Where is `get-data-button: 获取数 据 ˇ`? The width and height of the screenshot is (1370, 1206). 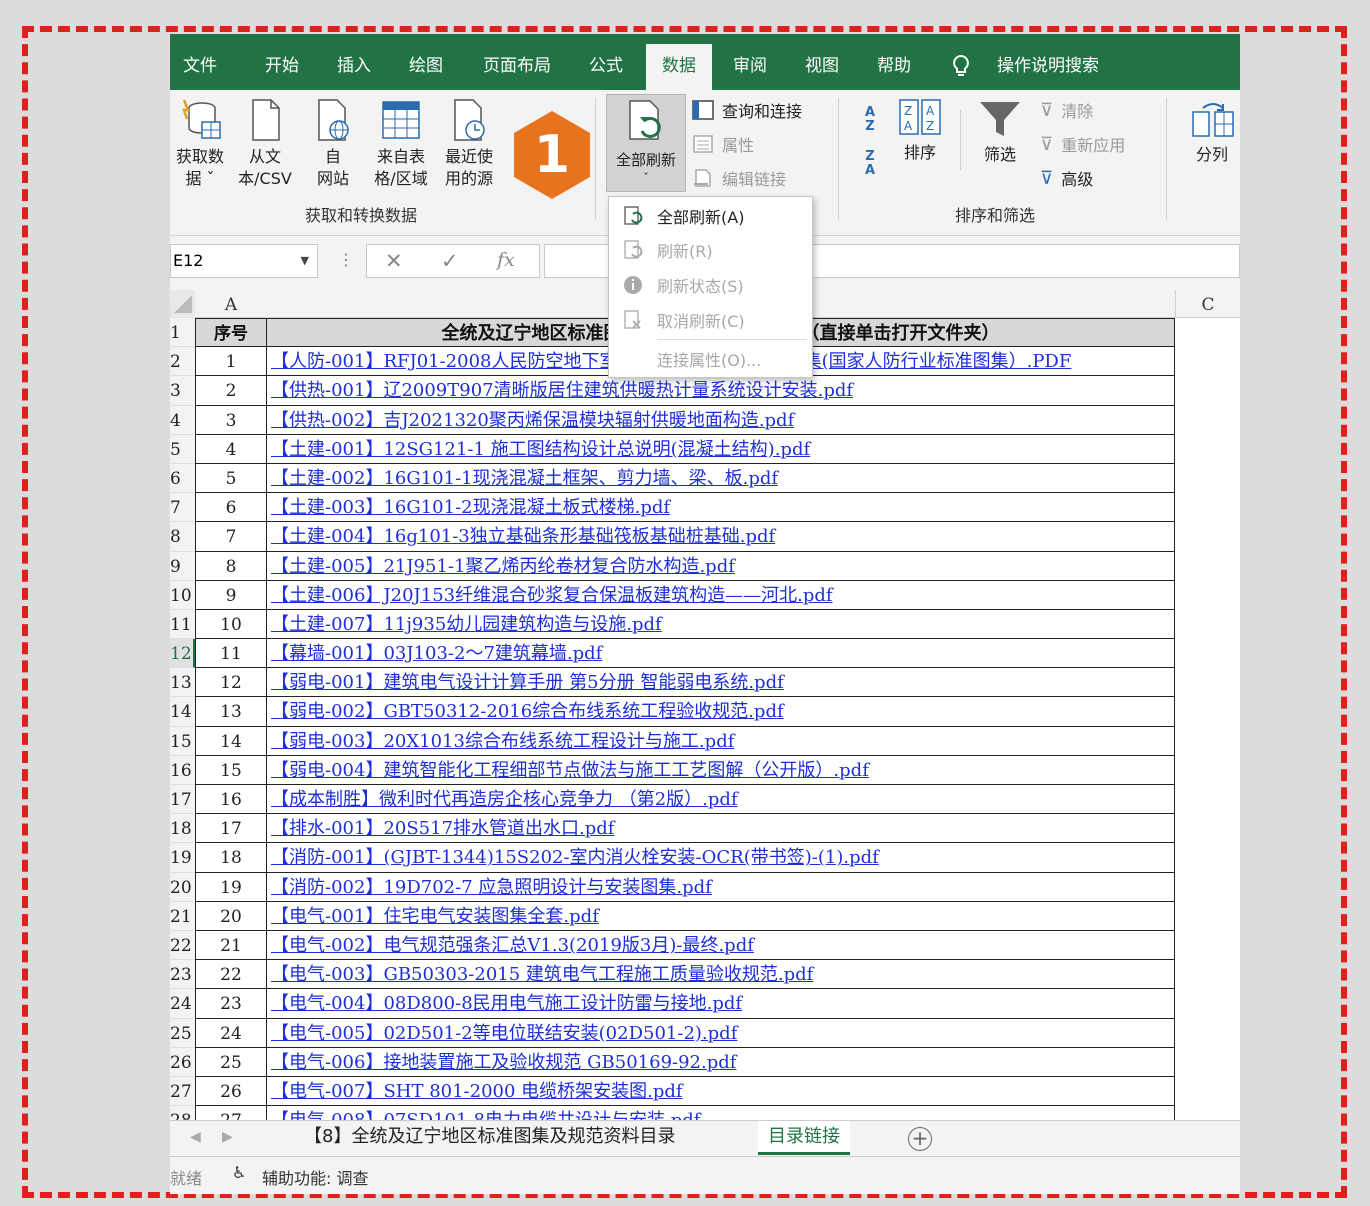
get-data-button: 获取数 据 ˇ is located at coordinates (200, 144).